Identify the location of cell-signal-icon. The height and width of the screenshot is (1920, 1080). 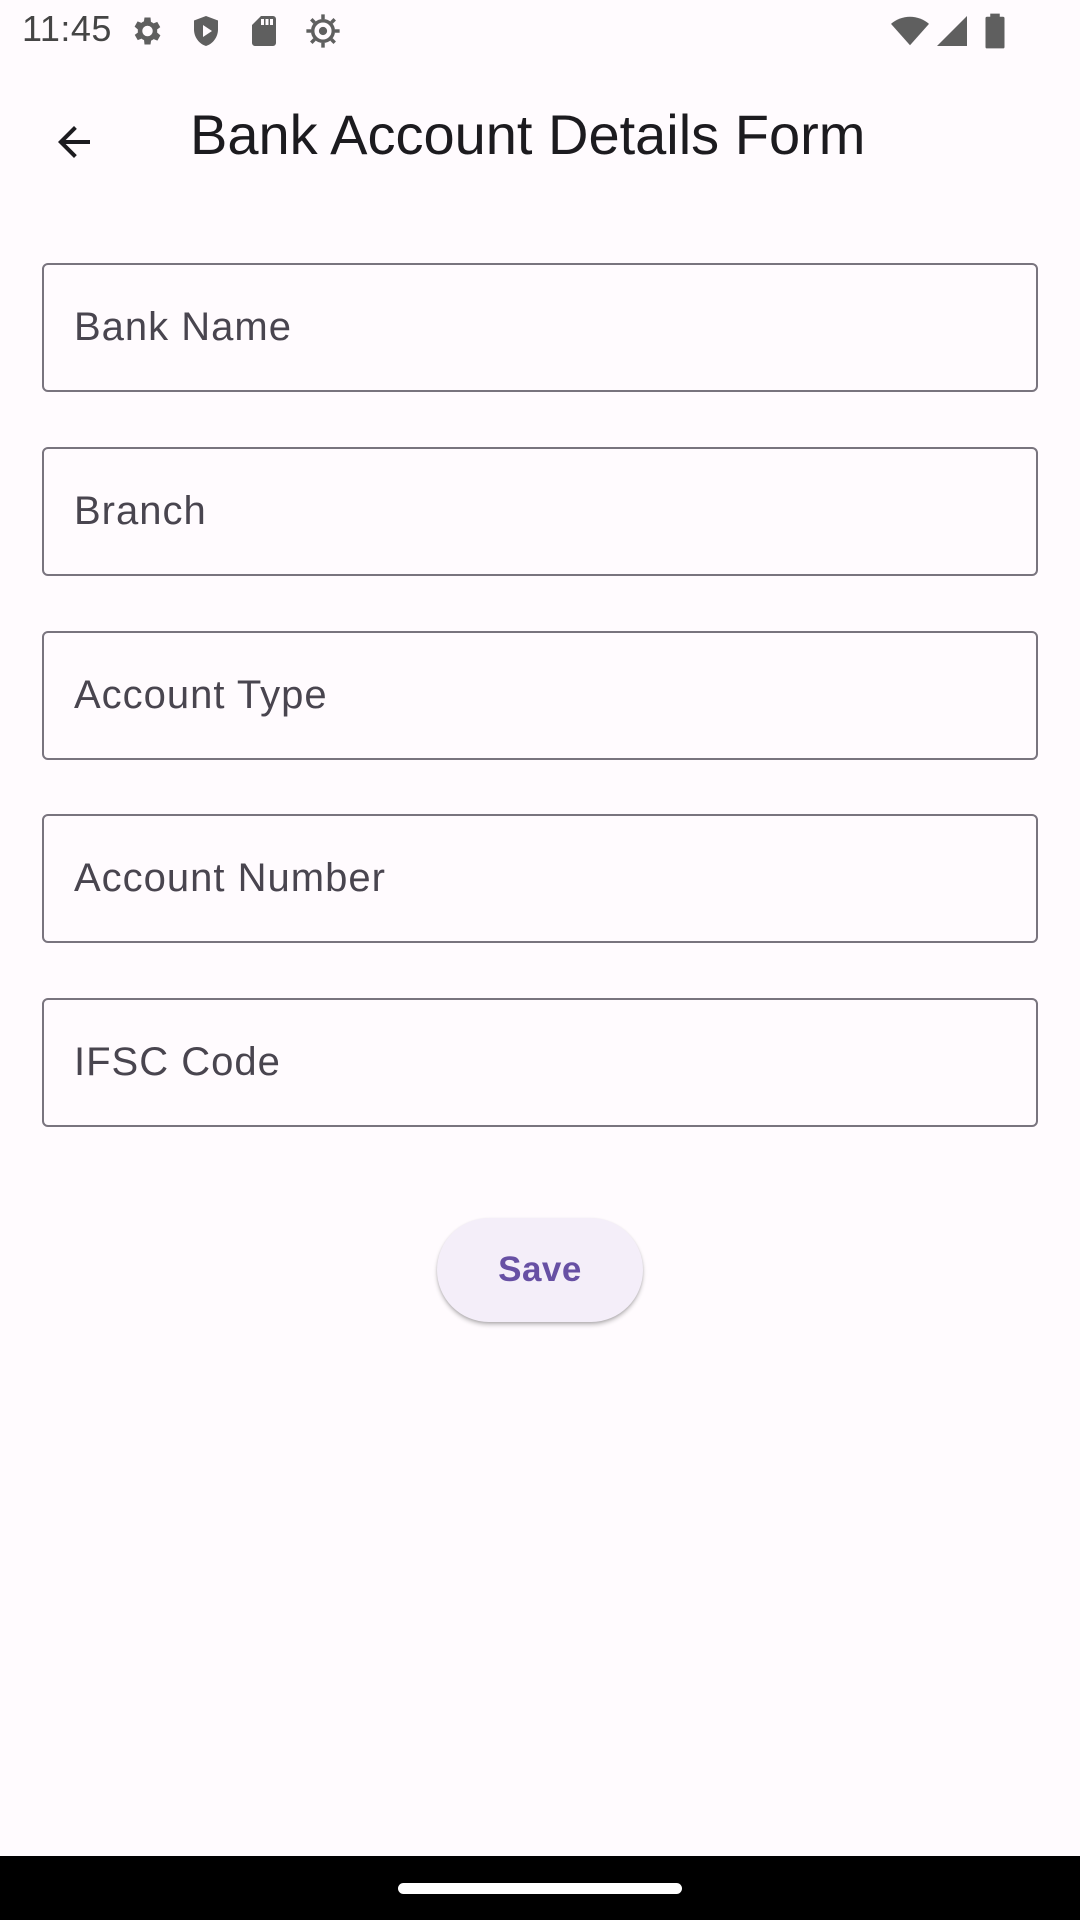
(954, 31).